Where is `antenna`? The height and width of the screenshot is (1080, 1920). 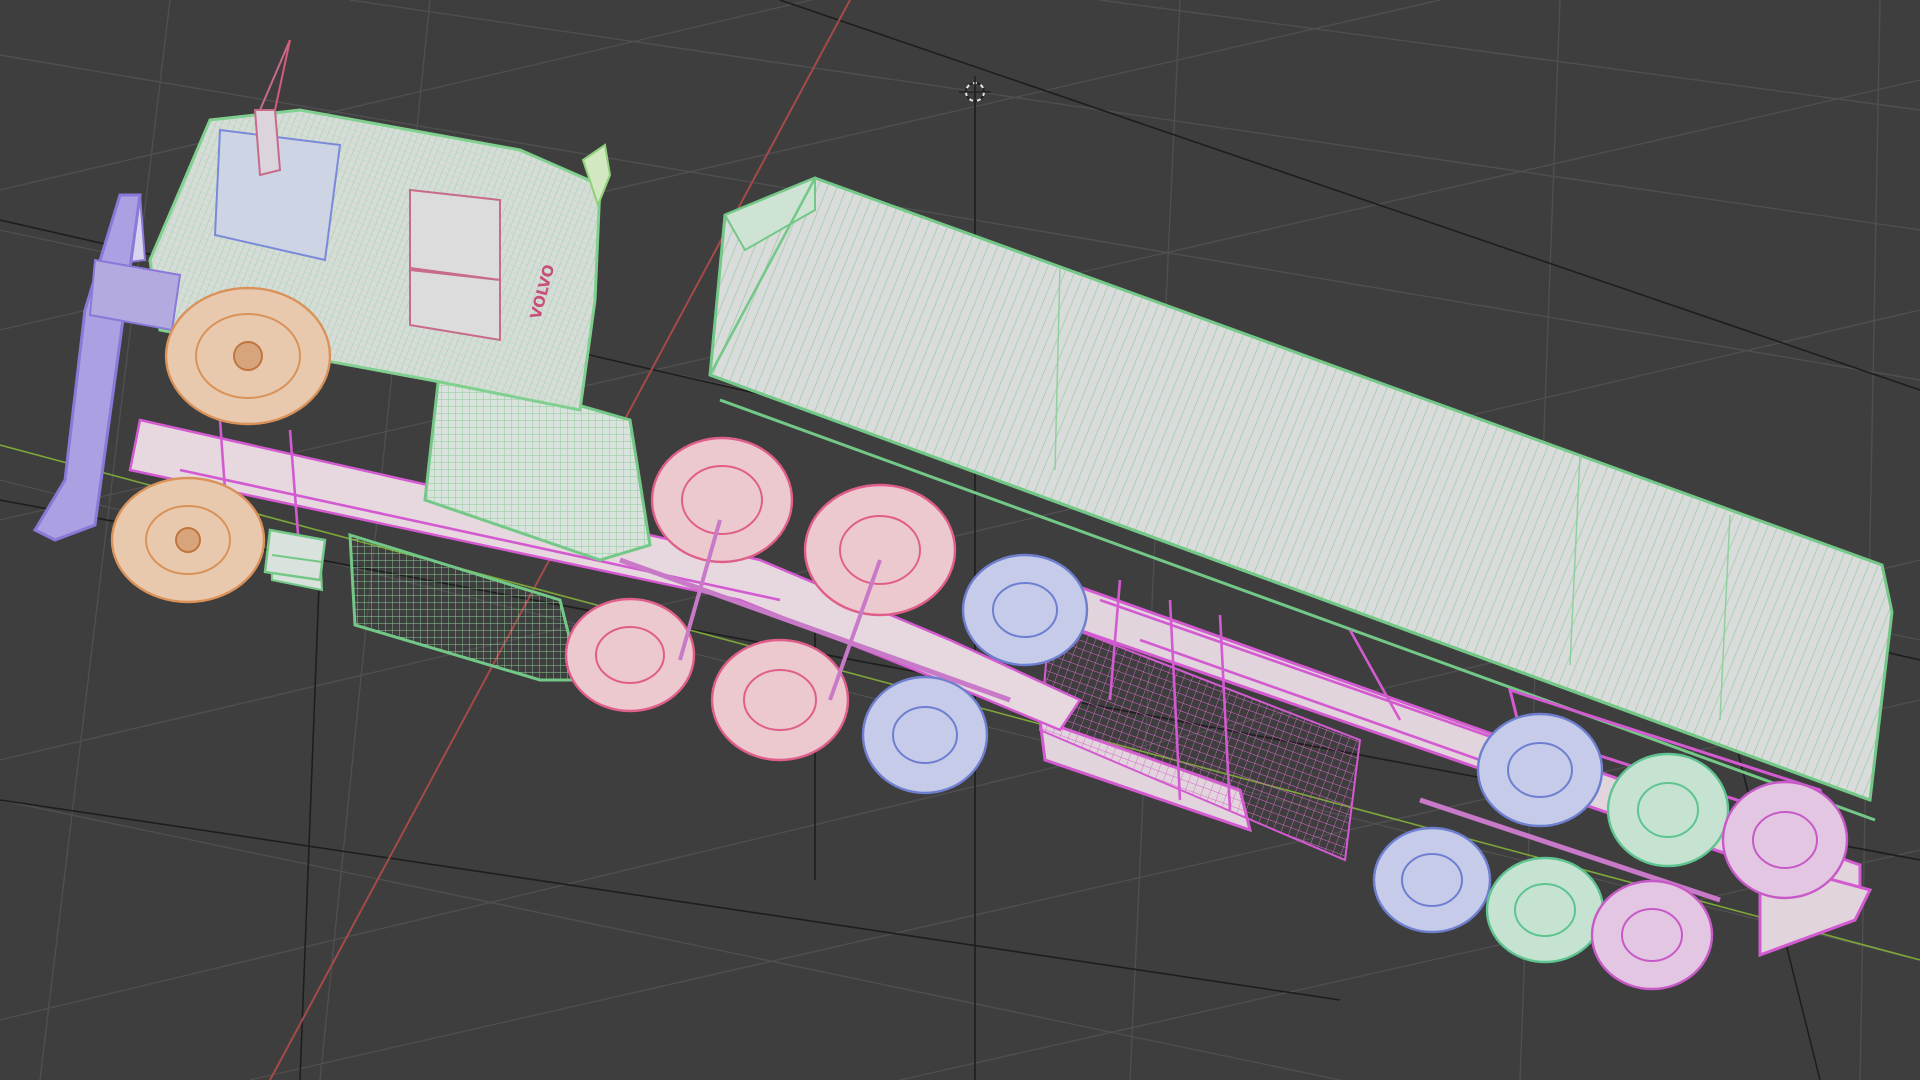 antenna is located at coordinates (282, 75).